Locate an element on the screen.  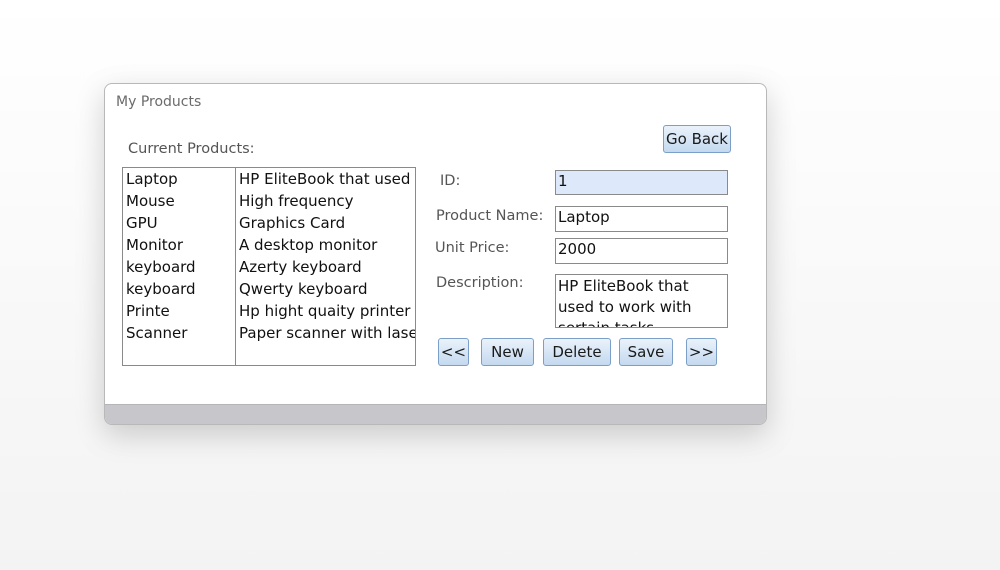
list-item: GPU Graphics Card is located at coordinates (269, 223).